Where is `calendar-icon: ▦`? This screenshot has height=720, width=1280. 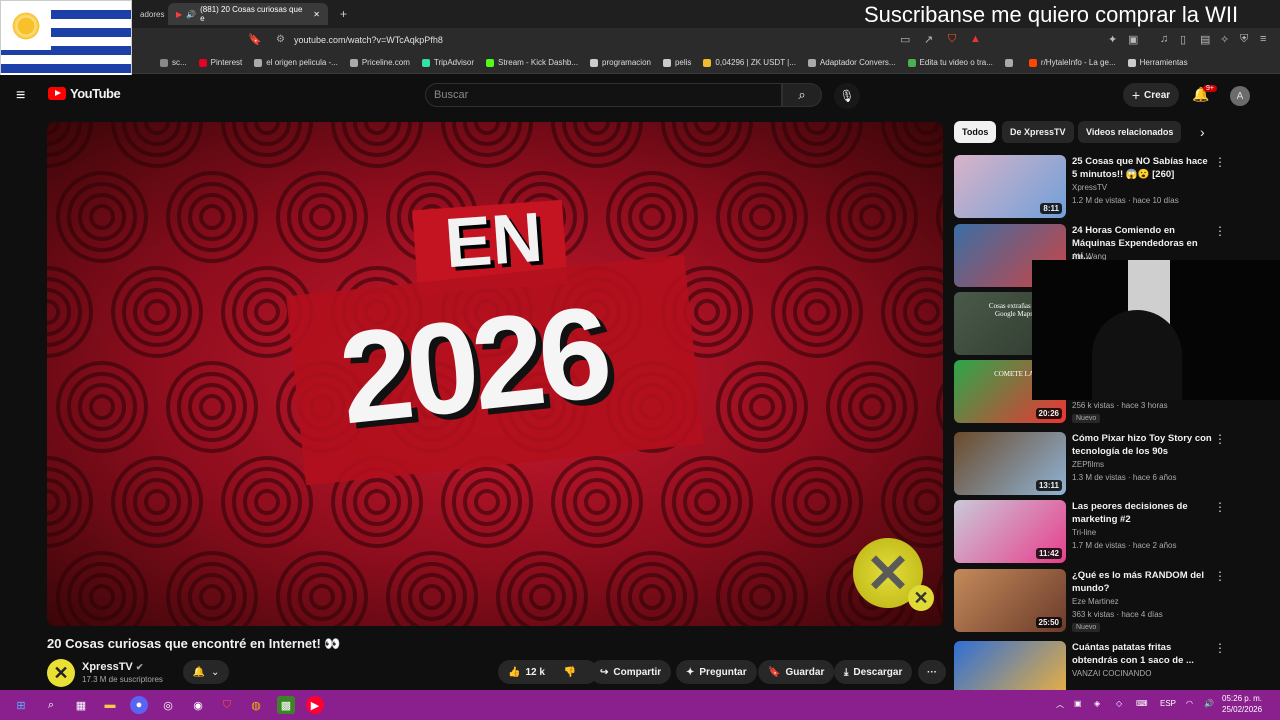
calendar-icon: ▦ is located at coordinates (81, 705).